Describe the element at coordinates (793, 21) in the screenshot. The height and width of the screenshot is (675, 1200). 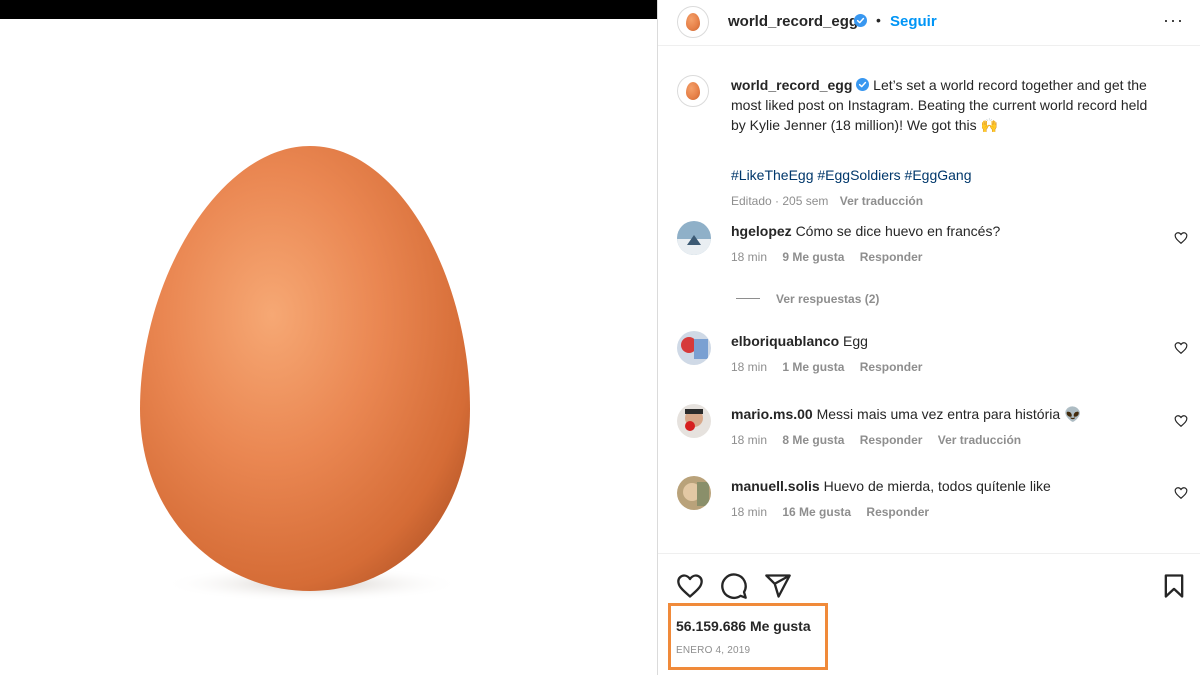
I see `header-username: world_record_egg` at that location.